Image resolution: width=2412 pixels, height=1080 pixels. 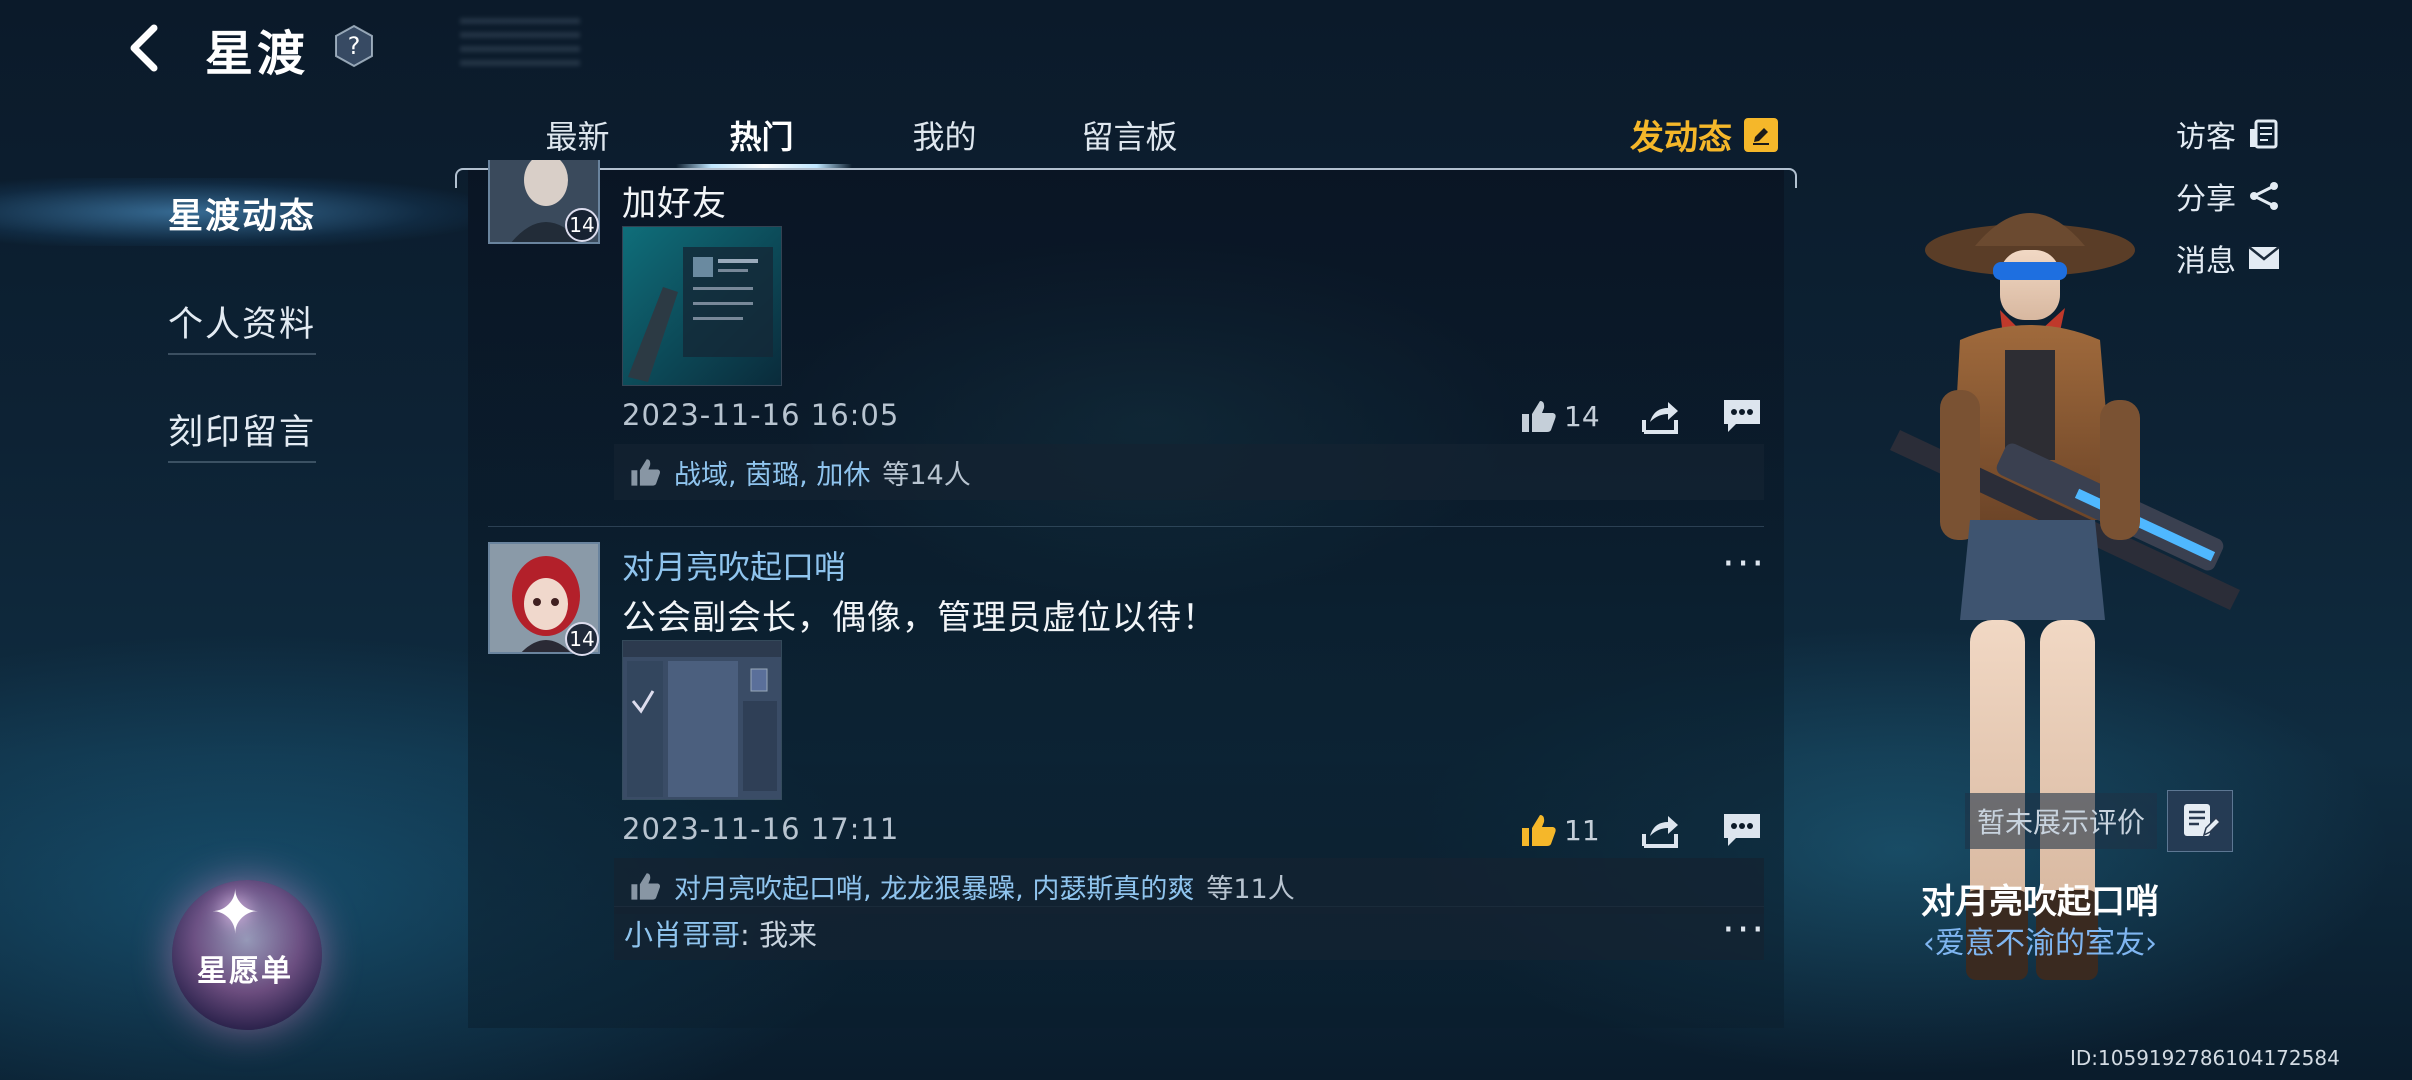 I want to click on back-arrow-icon, so click(x=148, y=48).